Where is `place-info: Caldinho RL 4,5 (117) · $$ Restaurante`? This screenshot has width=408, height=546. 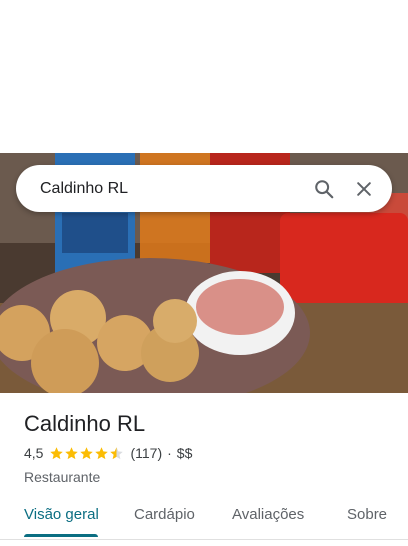
place-info: Caldinho RL 4,5 (117) · $$ Restaurante is located at coordinates (208, 448).